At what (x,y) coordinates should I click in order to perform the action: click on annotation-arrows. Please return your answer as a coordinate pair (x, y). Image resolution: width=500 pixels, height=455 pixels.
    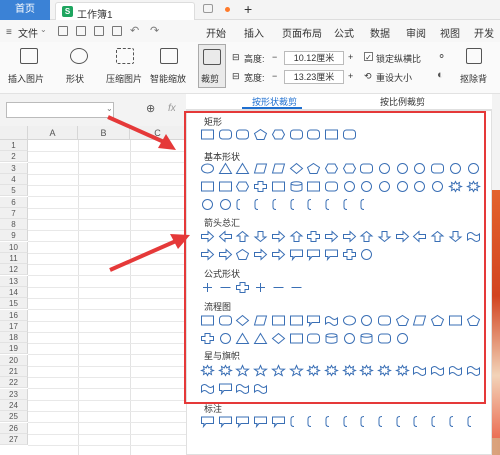
    Looking at the image, I should click on (148, 193).